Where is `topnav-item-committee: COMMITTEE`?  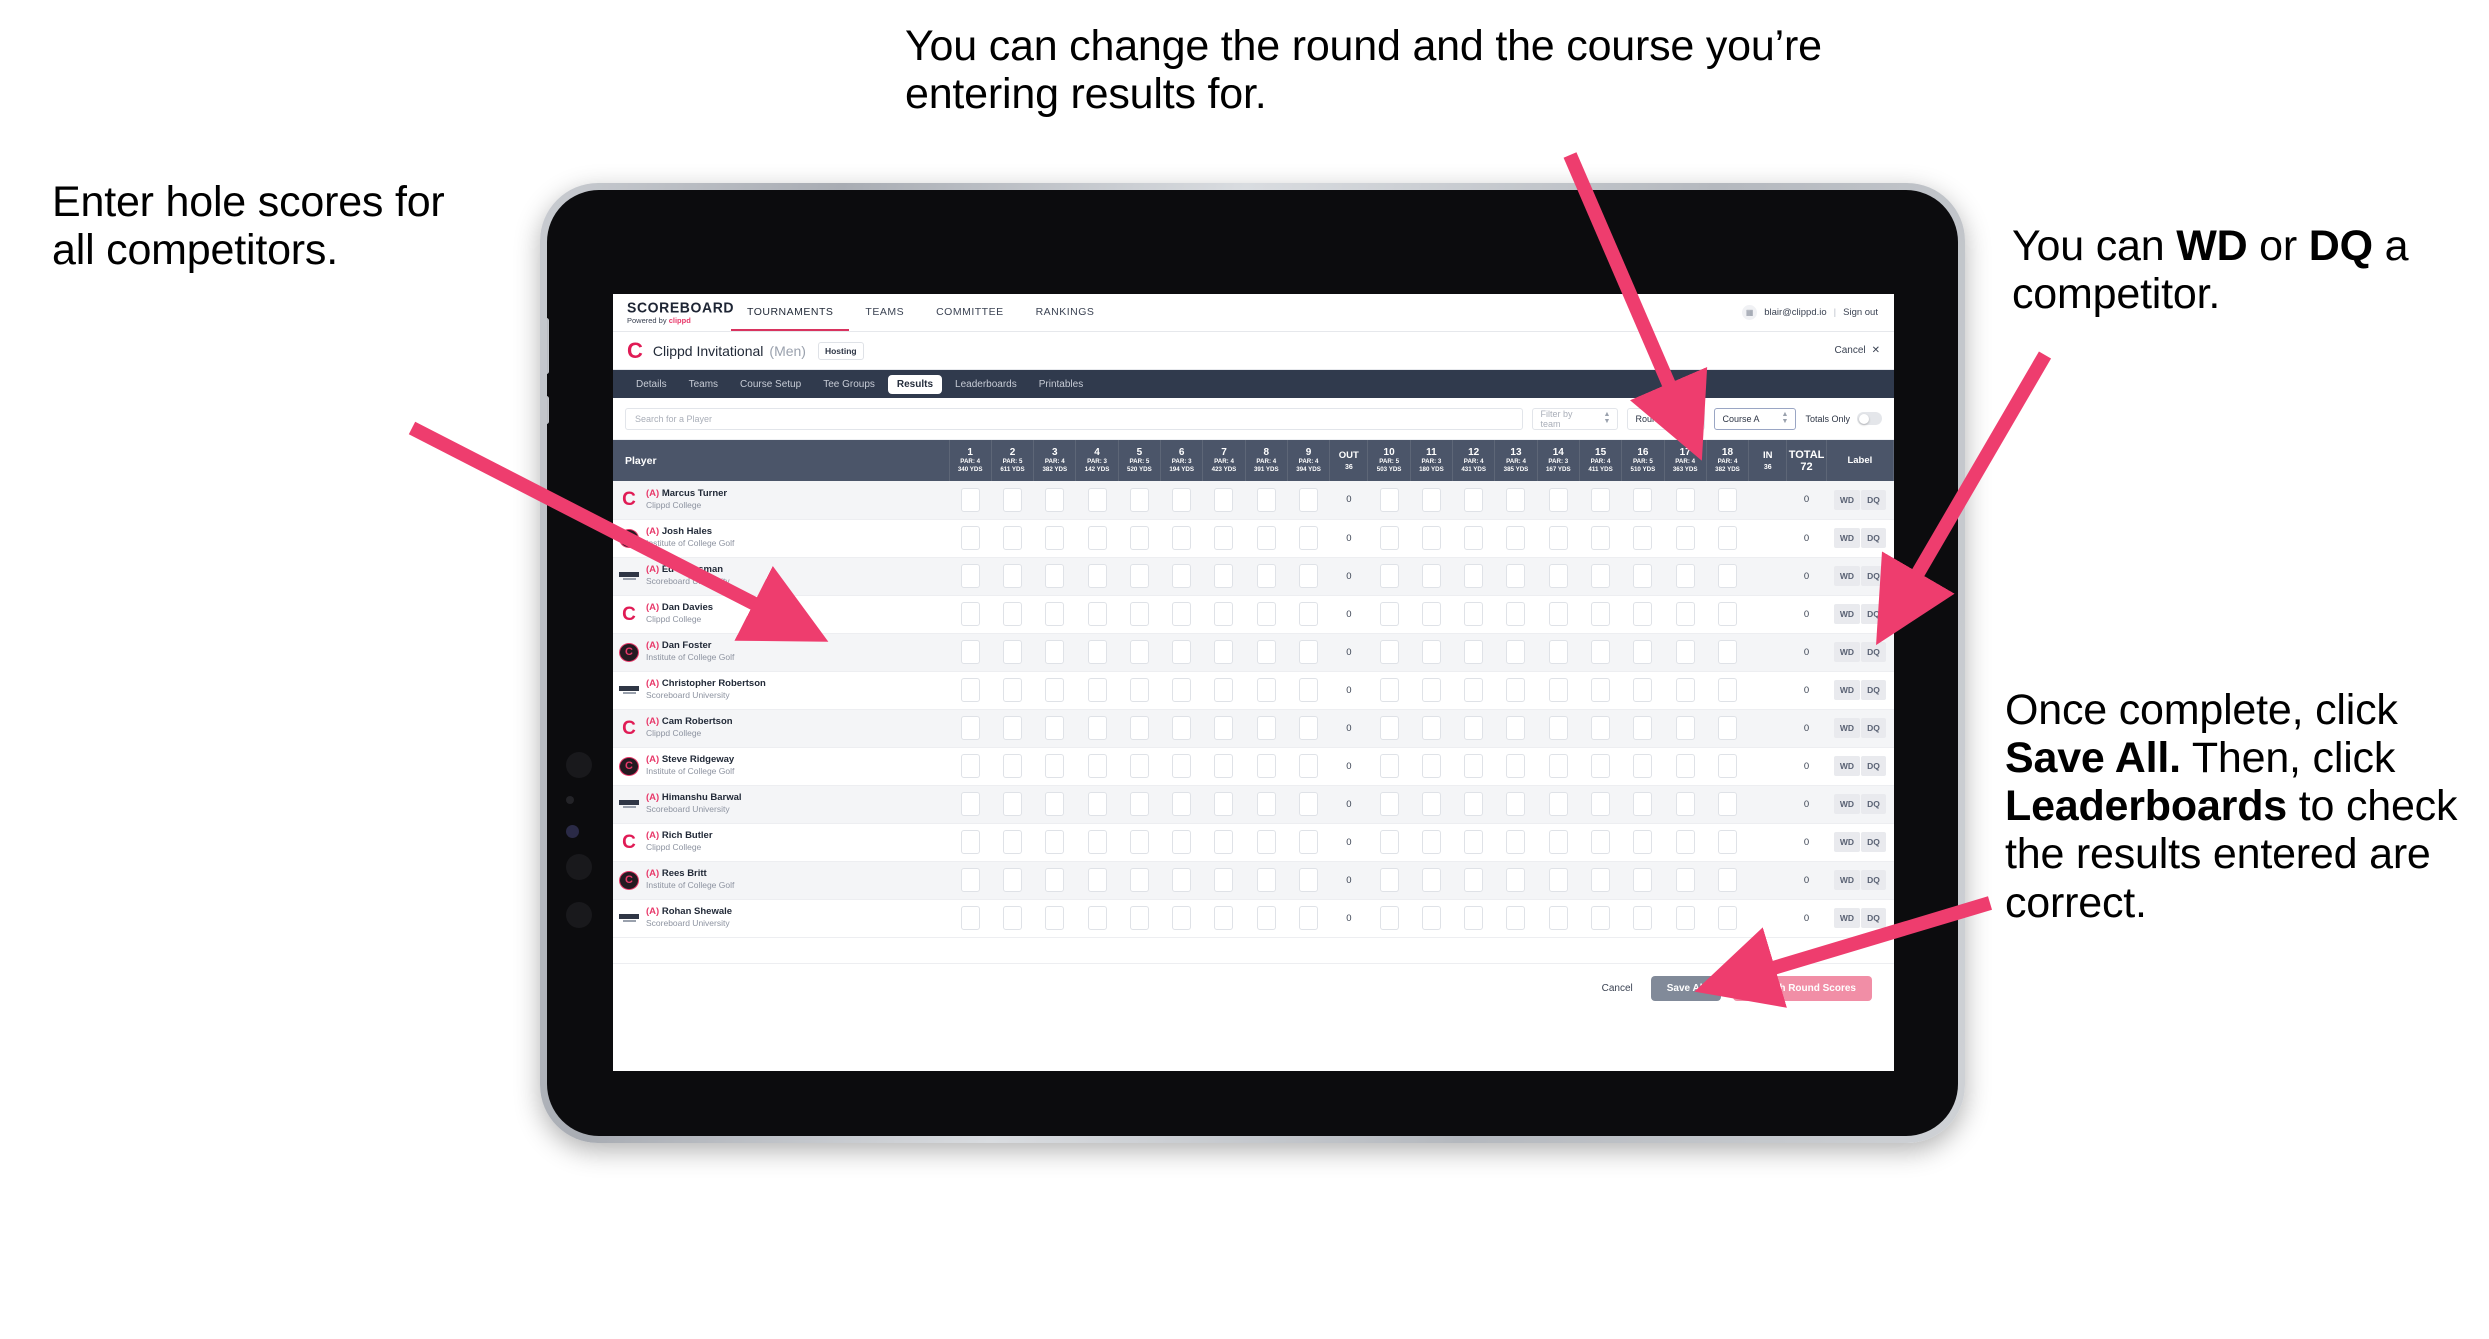
topnav-item-committee: COMMITTEE is located at coordinates (970, 312).